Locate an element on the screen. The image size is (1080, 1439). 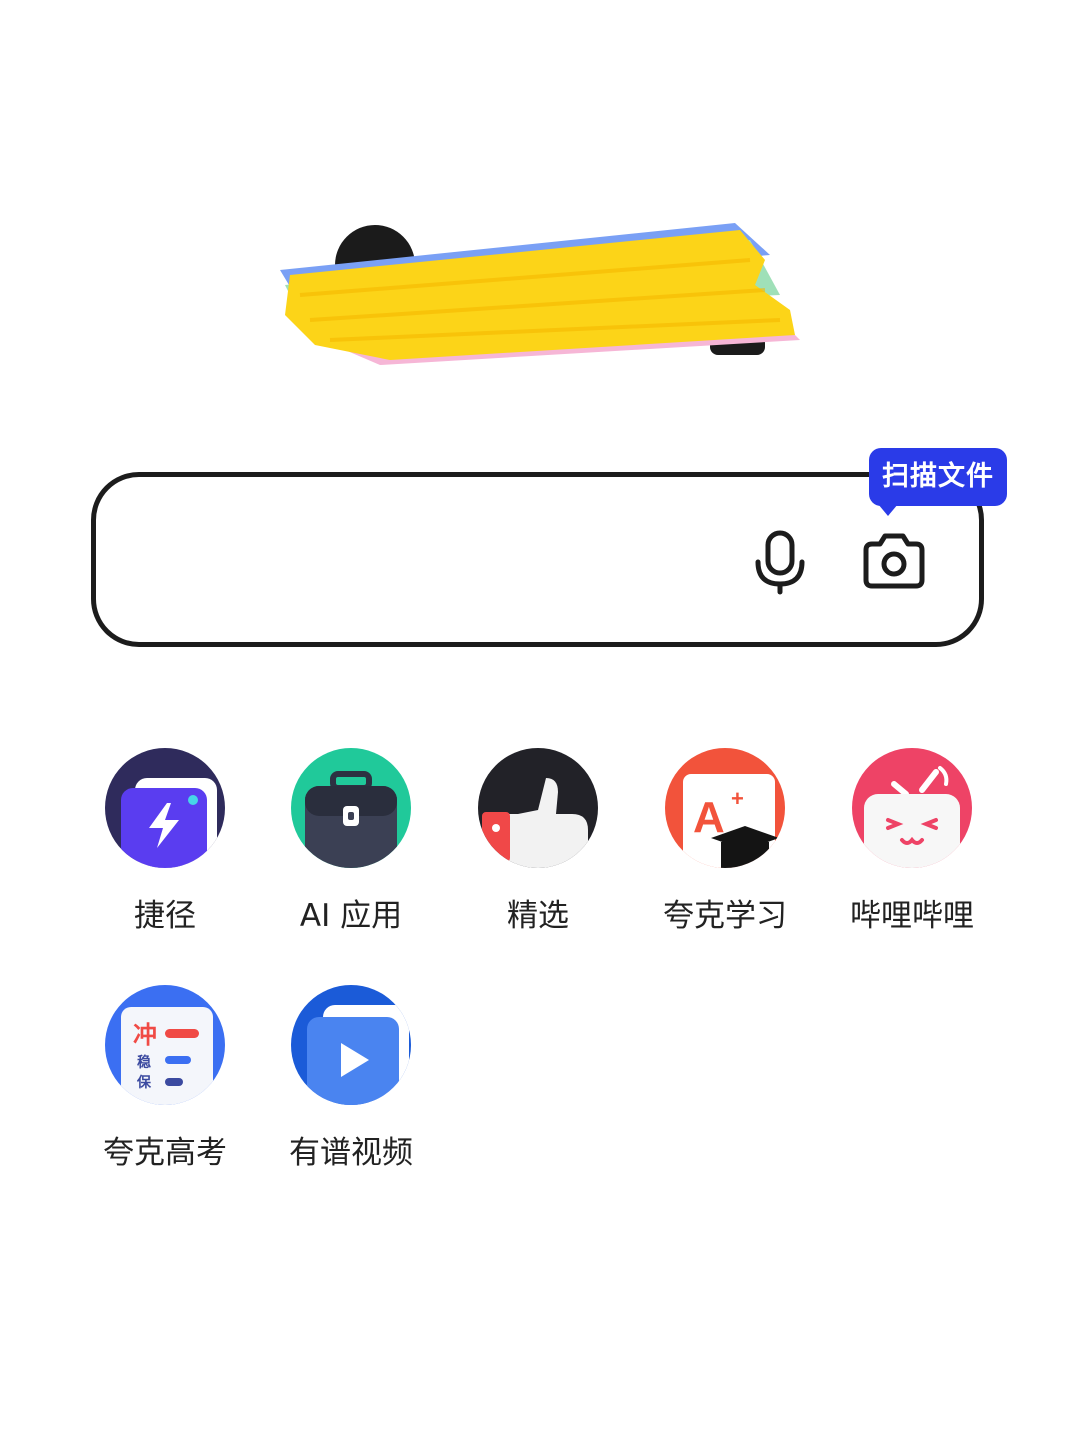
app-label: 捷径 is located at coordinates (165, 916).